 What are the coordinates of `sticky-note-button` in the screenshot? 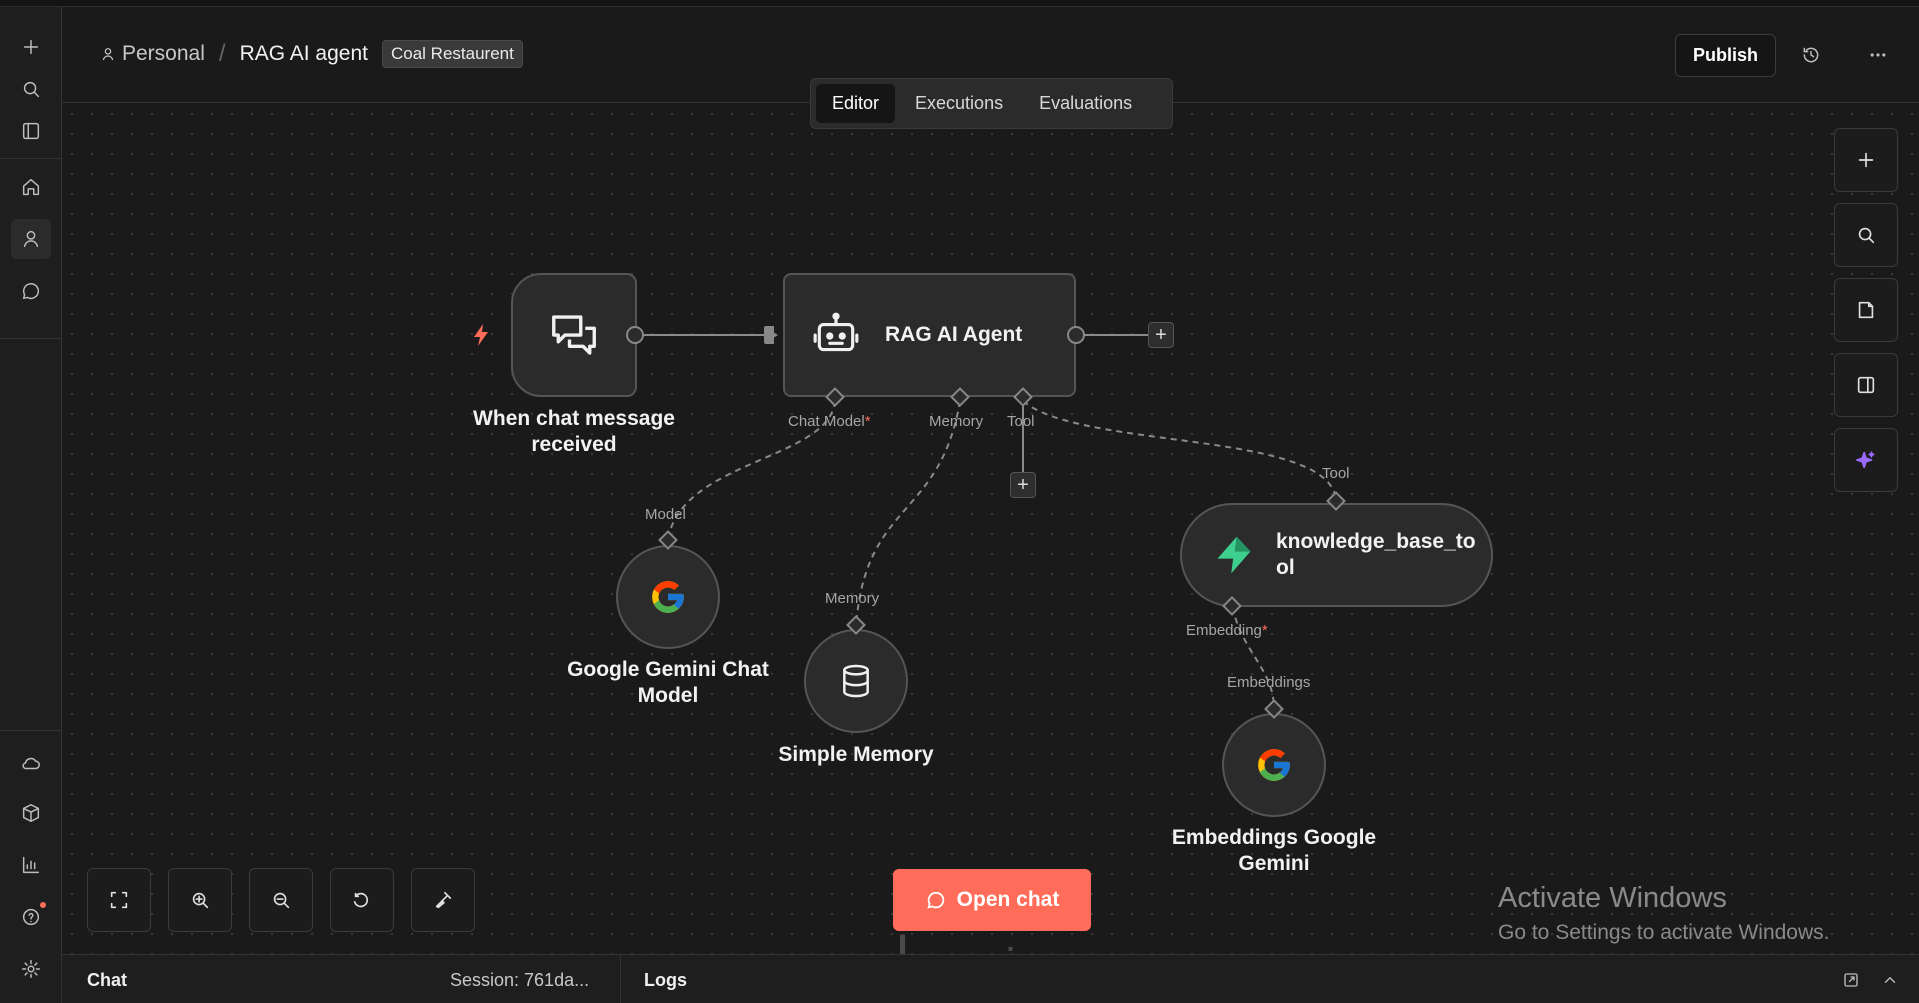 It's located at (1866, 310).